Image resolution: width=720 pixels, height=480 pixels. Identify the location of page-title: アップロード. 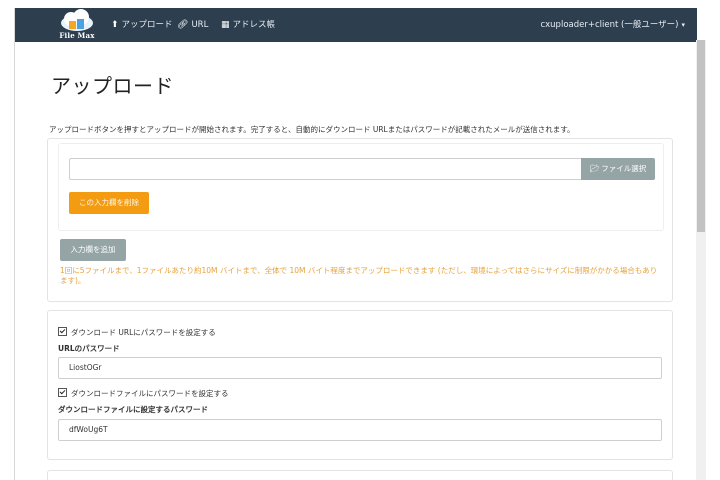
(112, 86).